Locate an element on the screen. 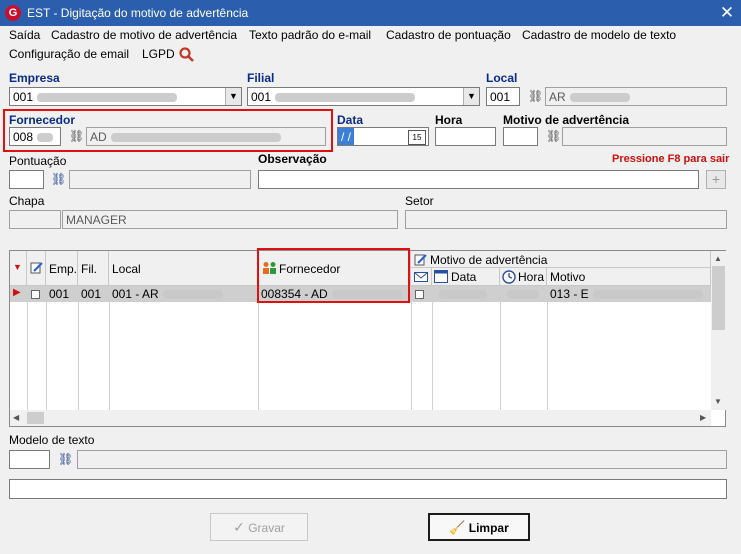 This screenshot has height=554, width=741. check-icon: ✓ is located at coordinates (239, 527).